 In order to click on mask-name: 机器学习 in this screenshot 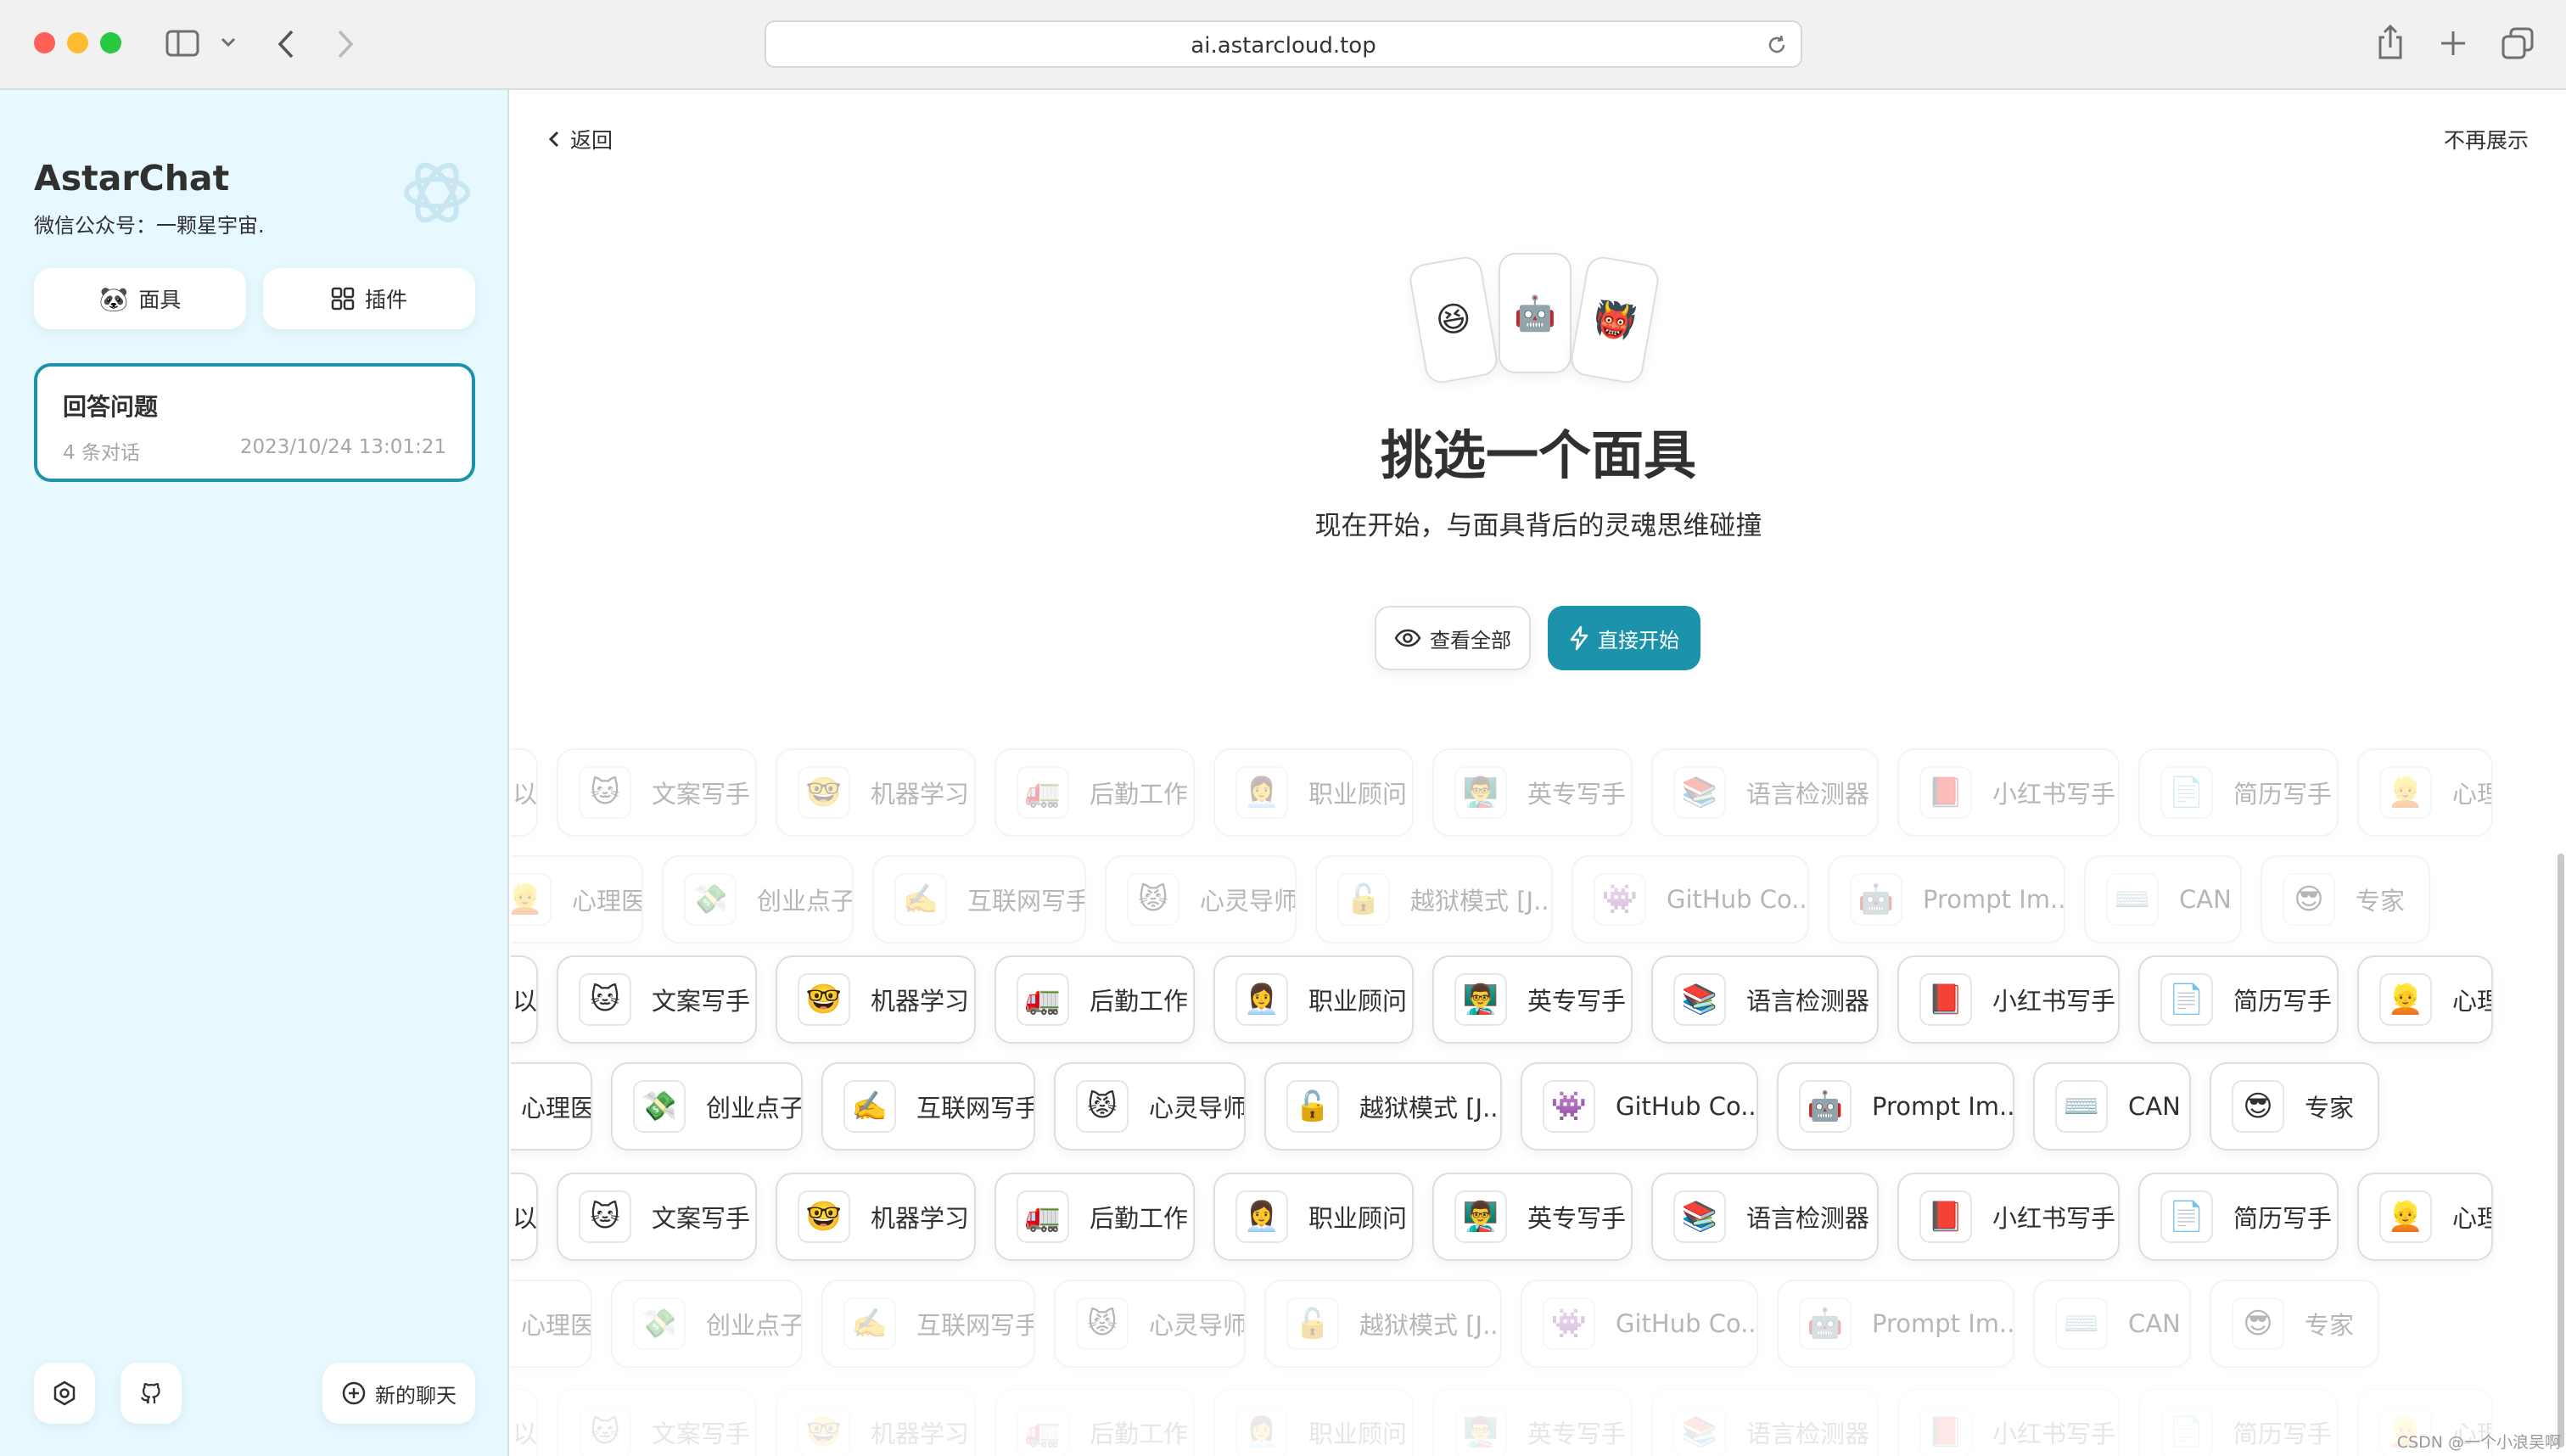, I will do `click(920, 1218)`.